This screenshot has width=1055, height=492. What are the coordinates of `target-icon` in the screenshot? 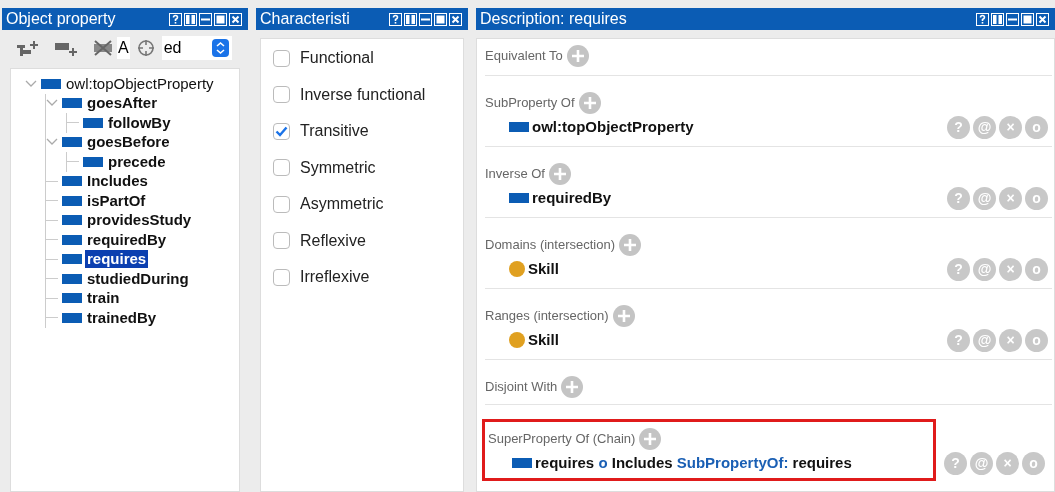 It's located at (145, 48).